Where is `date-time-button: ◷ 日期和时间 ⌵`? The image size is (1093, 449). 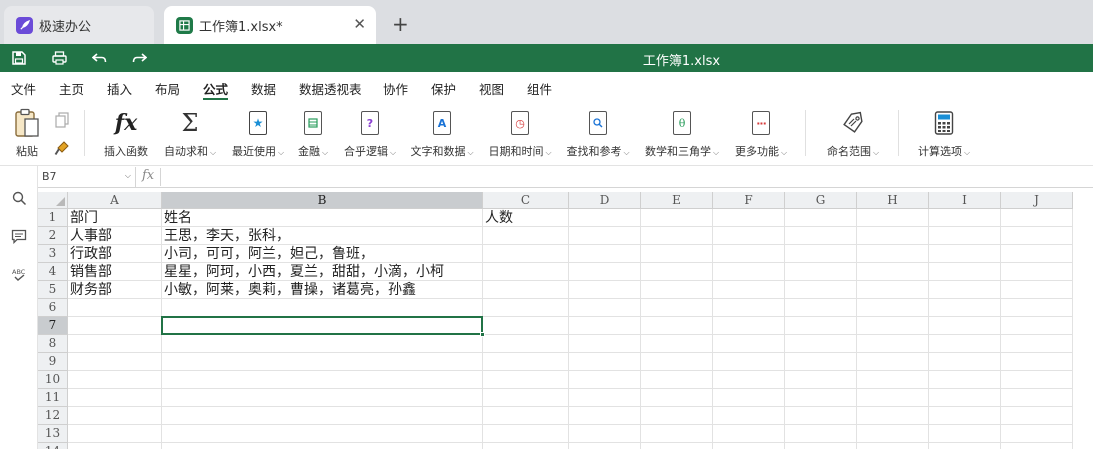 date-time-button: ◷ 日期和时间 ⌵ is located at coordinates (520, 133).